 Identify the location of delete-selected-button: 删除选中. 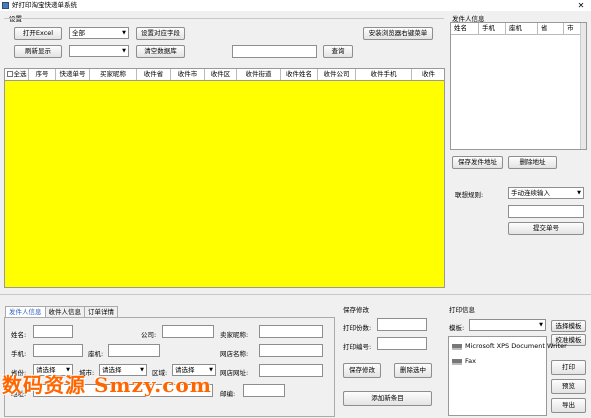
(413, 370).